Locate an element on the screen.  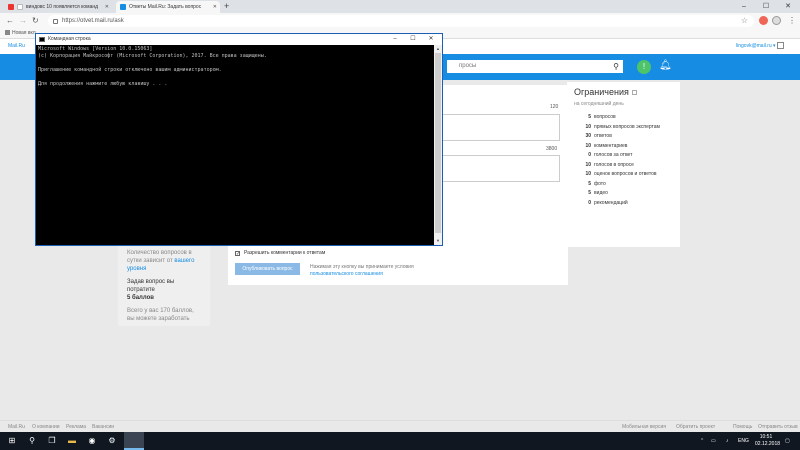
limit-label: прямых вопросов экспертам is located at coordinates (627, 126).